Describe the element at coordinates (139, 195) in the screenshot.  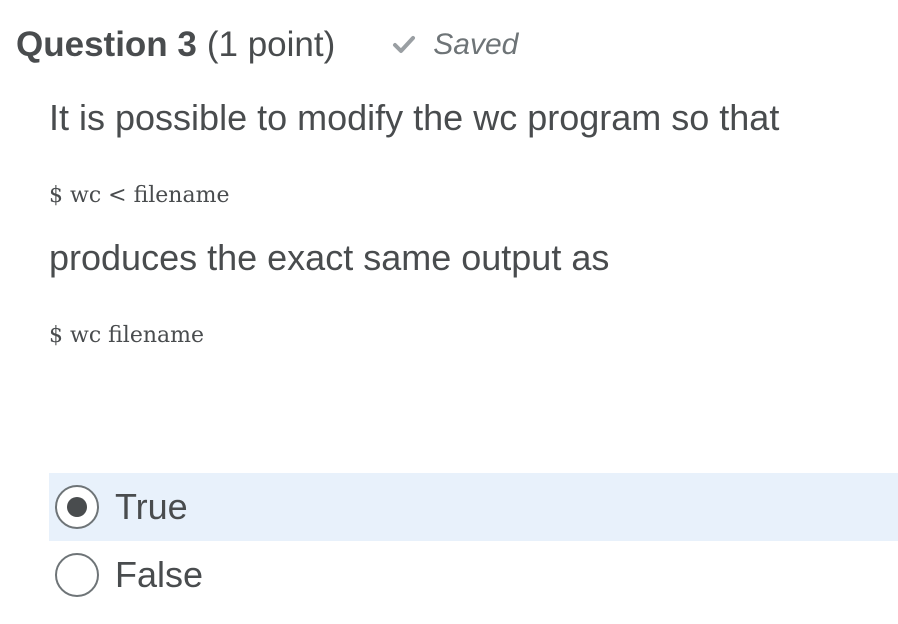
I see `code-snippet-redirect: $ wc < filename` at that location.